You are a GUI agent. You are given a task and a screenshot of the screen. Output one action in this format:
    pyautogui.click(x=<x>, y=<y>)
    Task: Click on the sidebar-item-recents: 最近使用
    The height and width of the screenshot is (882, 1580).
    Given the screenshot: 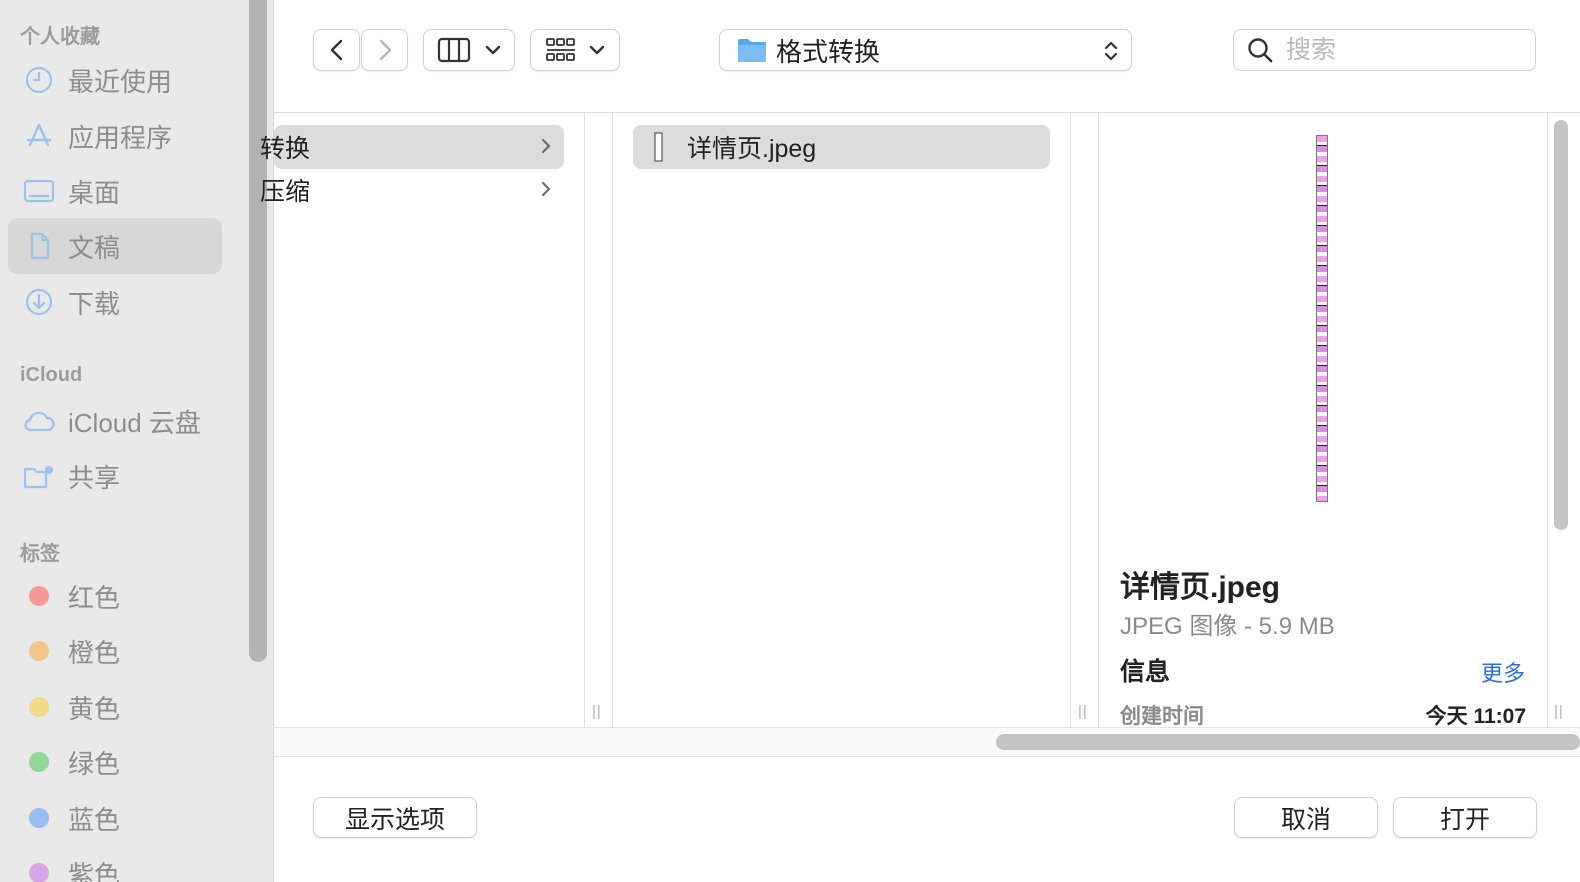 What is the action you would take?
    pyautogui.click(x=115, y=80)
    